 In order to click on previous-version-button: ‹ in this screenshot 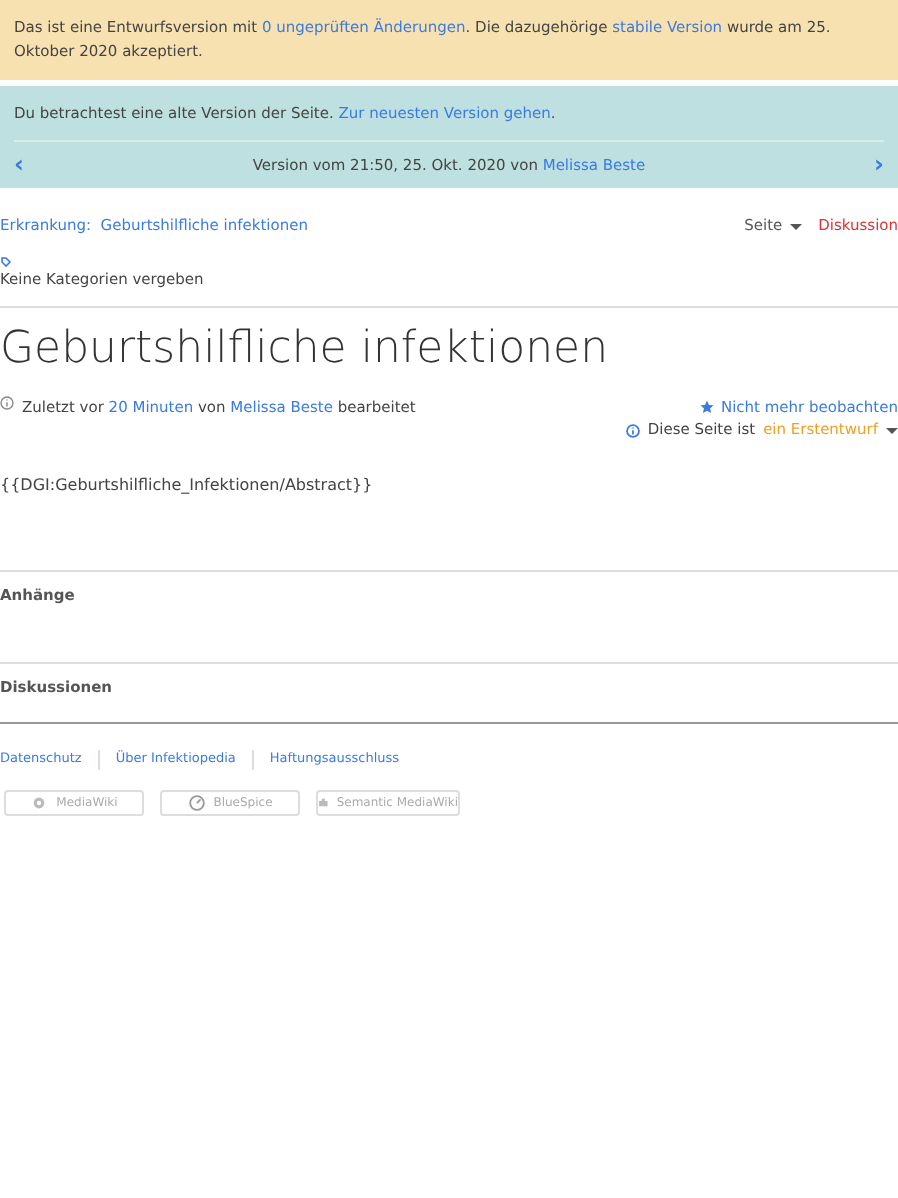, I will do `click(19, 164)`.